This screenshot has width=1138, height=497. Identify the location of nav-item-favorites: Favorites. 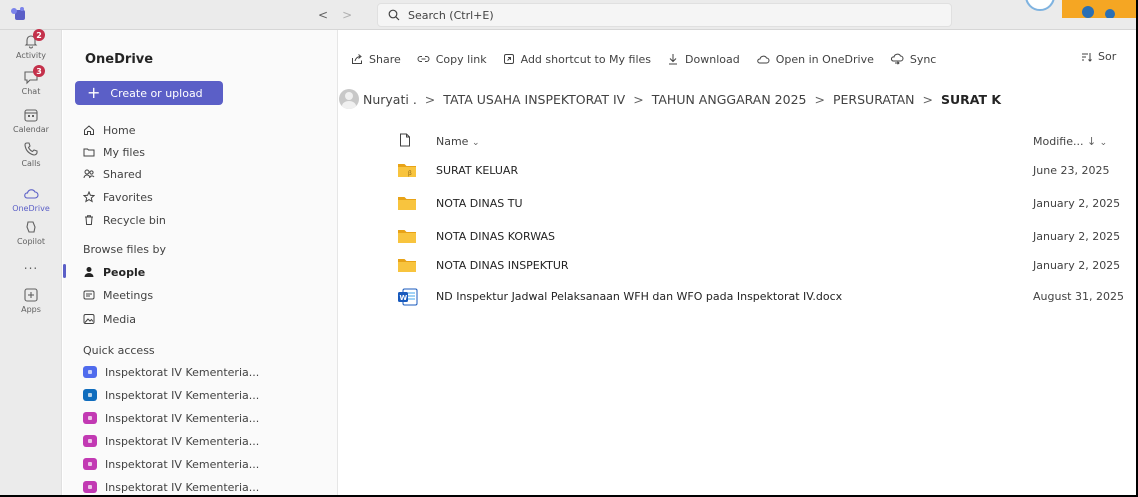
(118, 197).